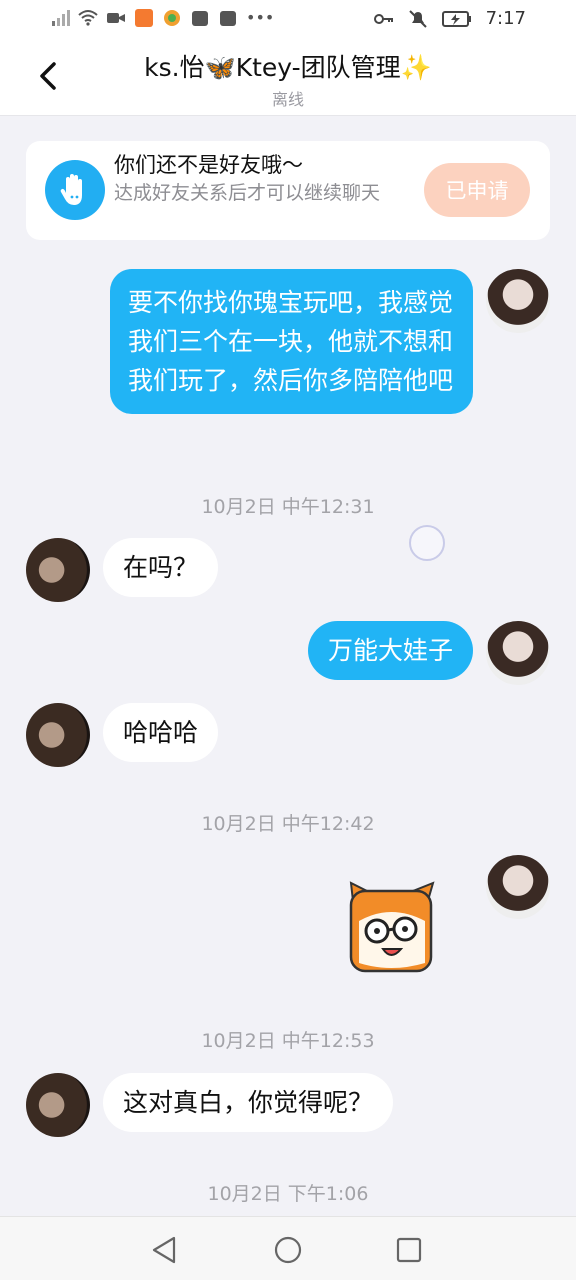  I want to click on status-right-icons: 7:17, so click(449, 18).